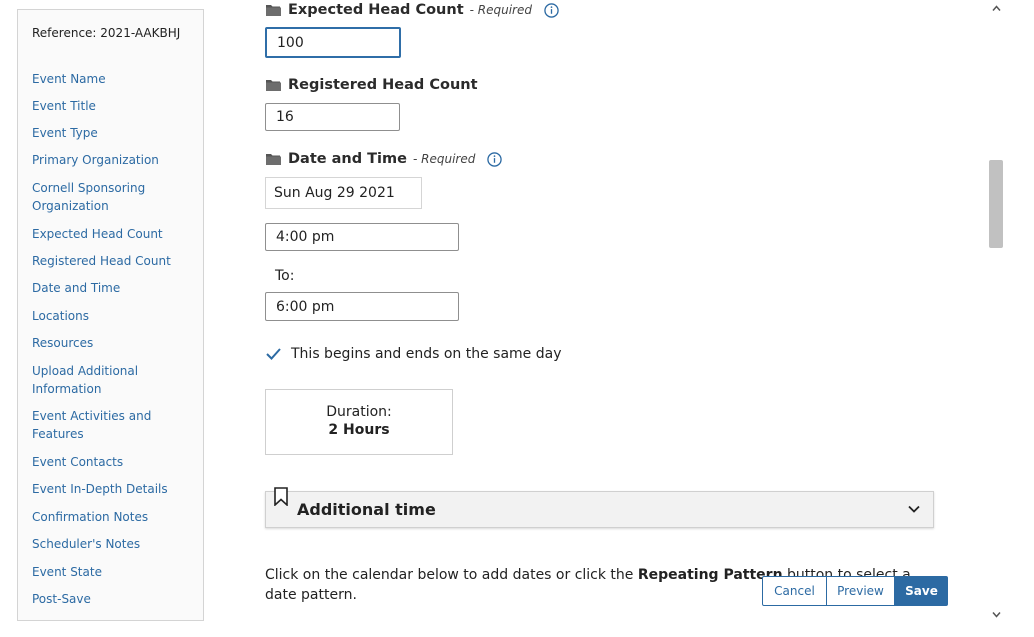 This screenshot has width=1034, height=637. I want to click on sidebar-item-event-activities-and-features: Event Activities and Features, so click(114, 425).